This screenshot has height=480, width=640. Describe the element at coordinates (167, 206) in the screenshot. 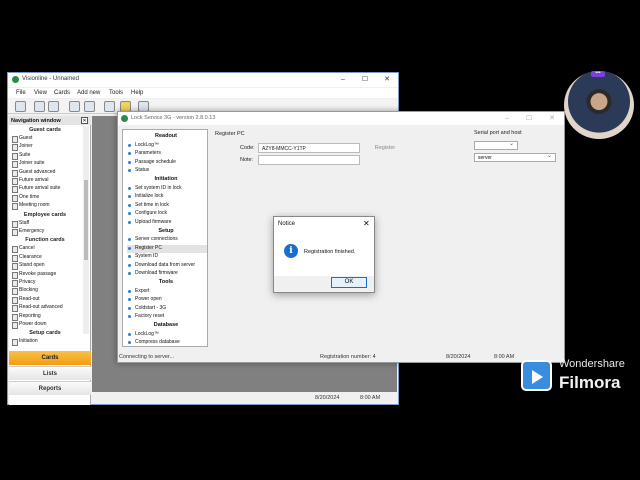

I see `ls-menu-item: Set time in lock` at that location.